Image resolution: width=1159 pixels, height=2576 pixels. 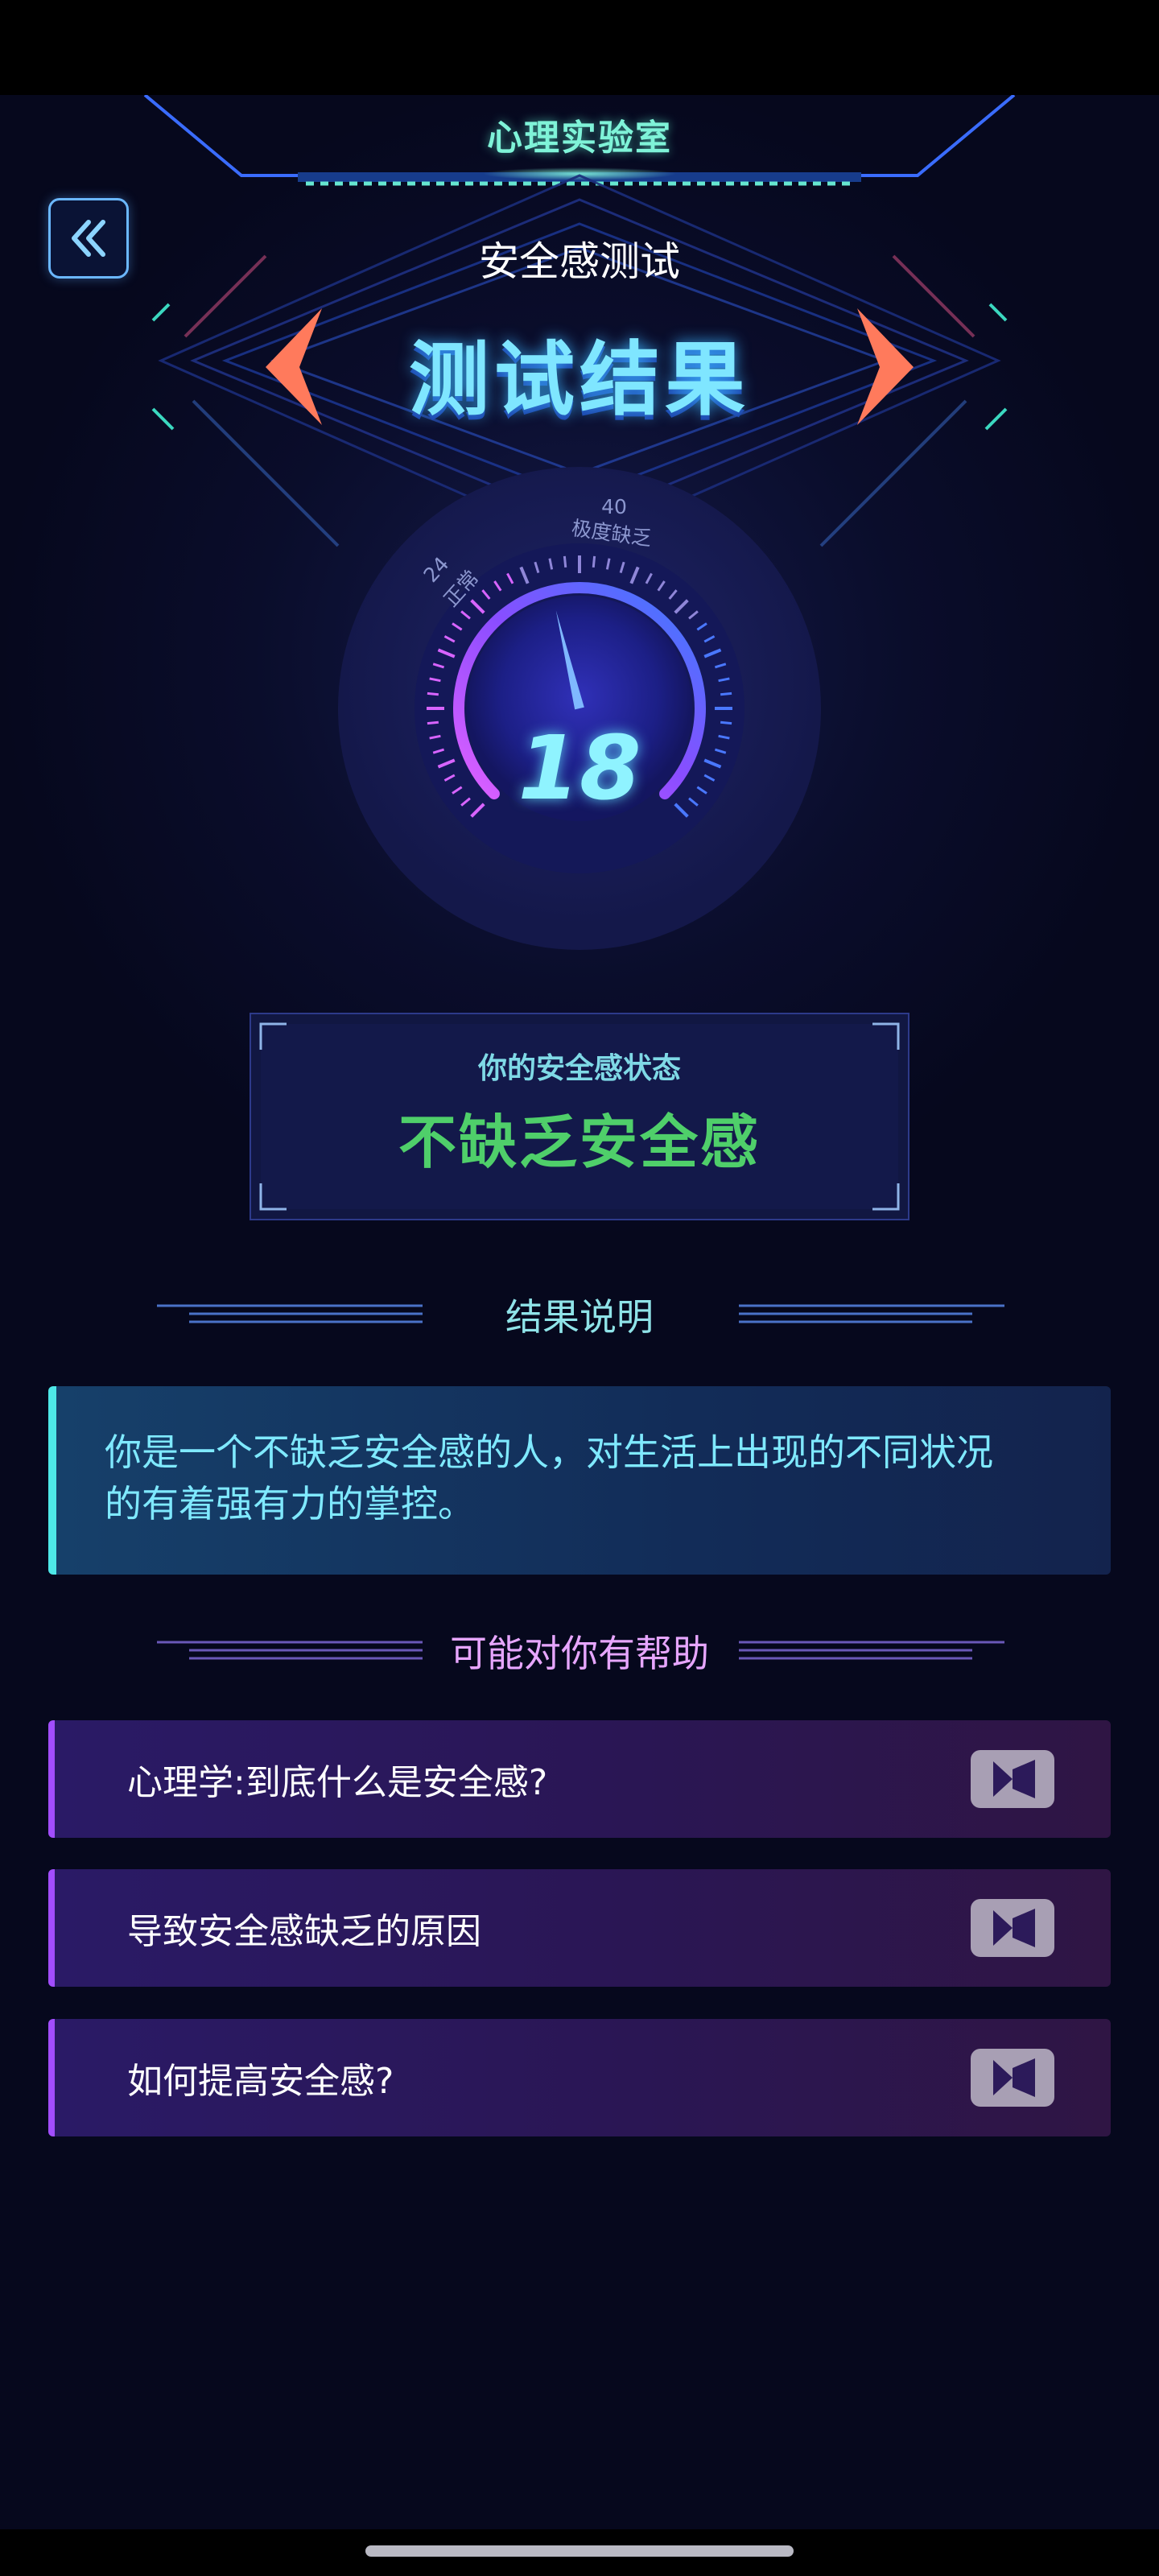 What do you see at coordinates (579, 1068) in the screenshot?
I see `status-caption: 你的安全感状态` at bounding box center [579, 1068].